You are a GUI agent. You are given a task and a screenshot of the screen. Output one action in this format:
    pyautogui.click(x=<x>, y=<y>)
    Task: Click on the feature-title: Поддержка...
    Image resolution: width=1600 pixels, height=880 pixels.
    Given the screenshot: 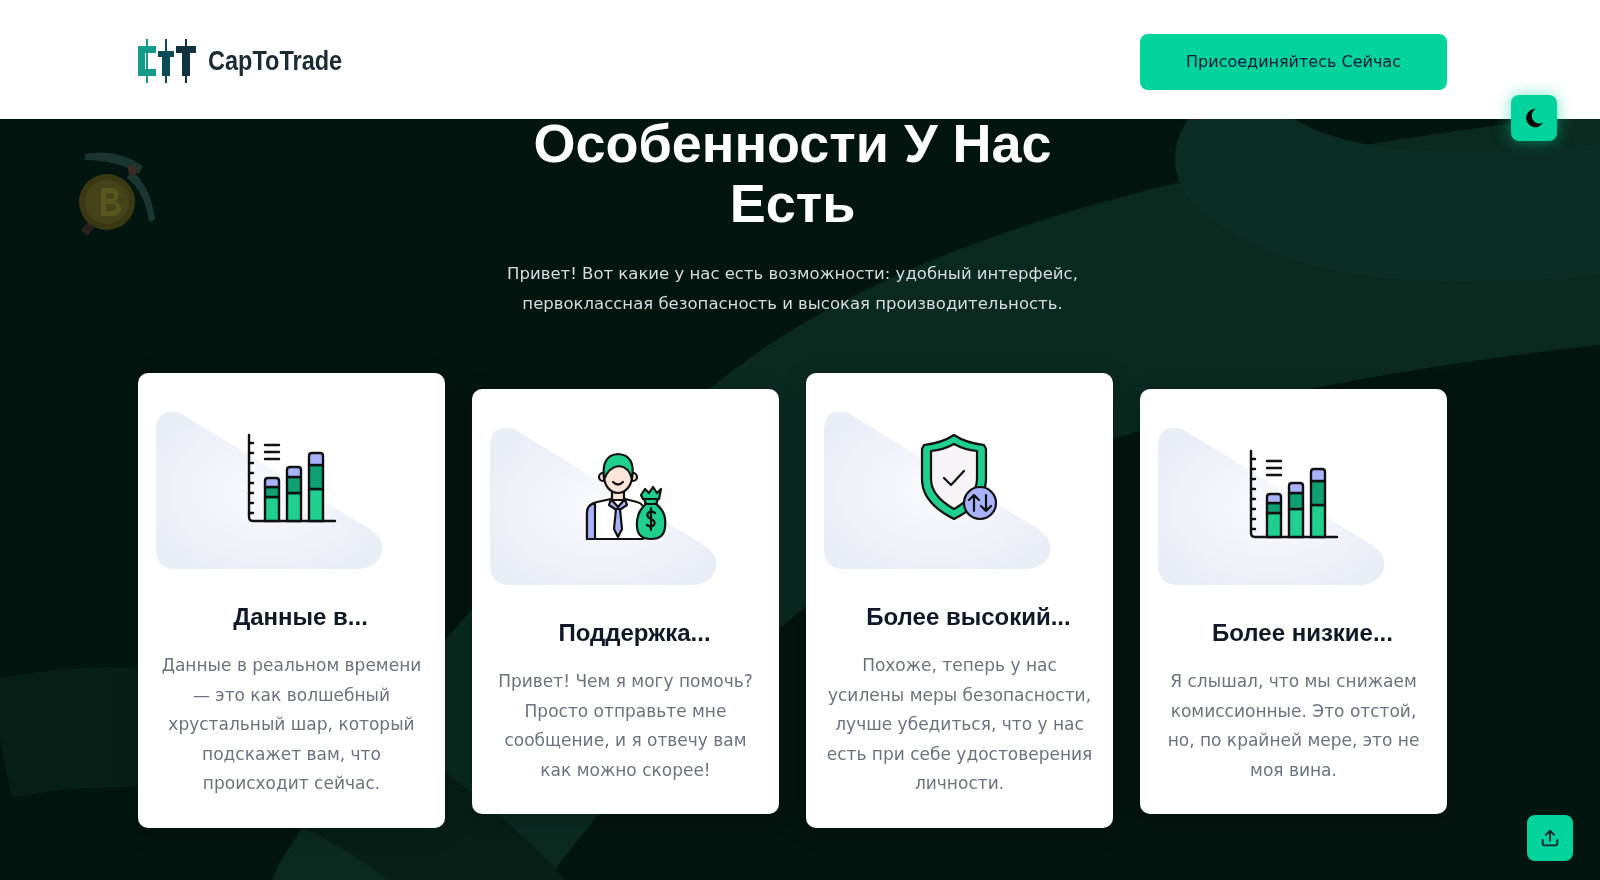 What is the action you would take?
    pyautogui.click(x=634, y=633)
    